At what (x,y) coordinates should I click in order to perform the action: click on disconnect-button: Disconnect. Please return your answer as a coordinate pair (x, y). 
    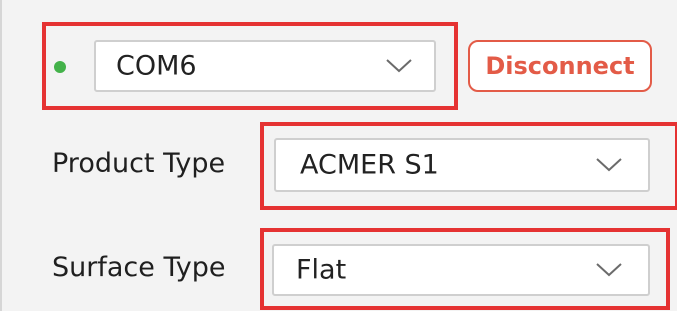
    Looking at the image, I should click on (560, 66).